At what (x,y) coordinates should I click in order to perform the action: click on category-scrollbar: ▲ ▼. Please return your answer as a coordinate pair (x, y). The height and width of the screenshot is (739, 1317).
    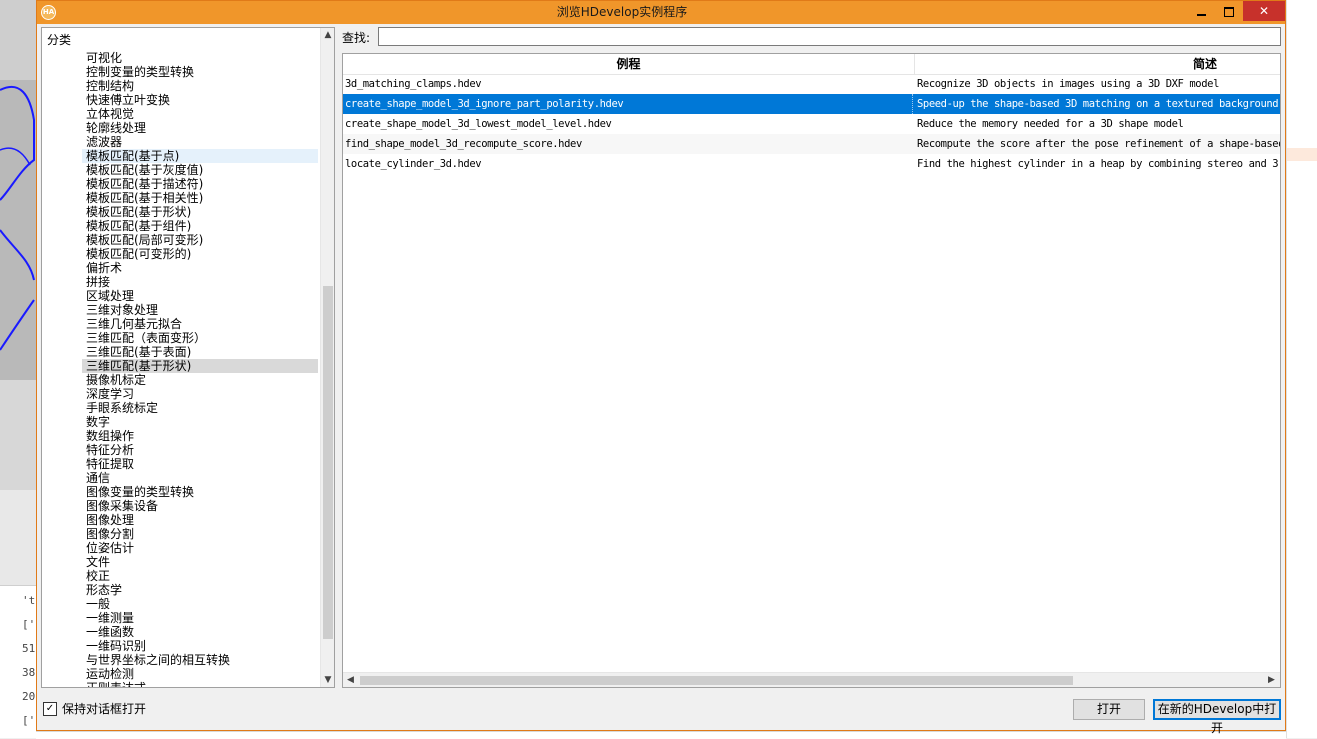
    Looking at the image, I should click on (327, 357).